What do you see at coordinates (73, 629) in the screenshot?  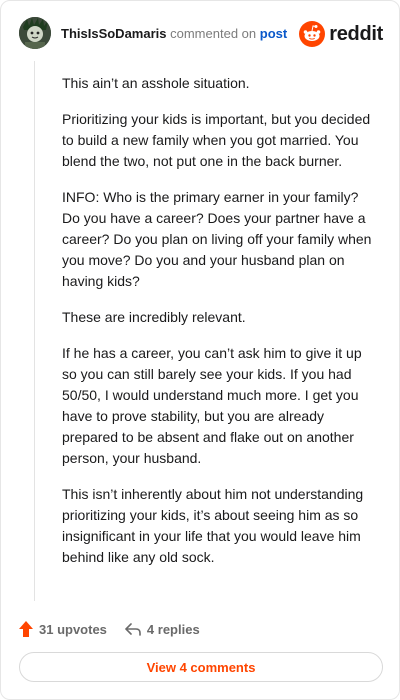 I see `upvote-count: 31 upvotes` at bounding box center [73, 629].